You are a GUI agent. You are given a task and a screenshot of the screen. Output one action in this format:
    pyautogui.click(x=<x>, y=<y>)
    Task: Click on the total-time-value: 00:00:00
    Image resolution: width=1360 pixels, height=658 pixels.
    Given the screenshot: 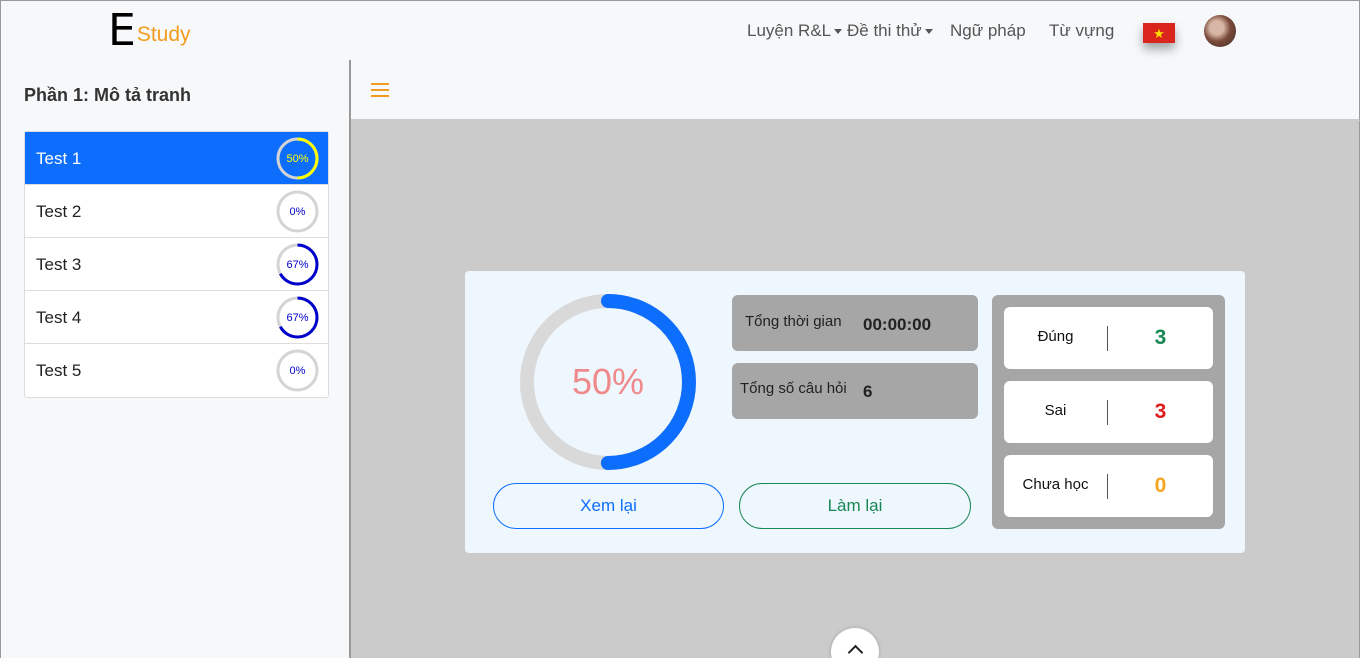 What is the action you would take?
    pyautogui.click(x=897, y=324)
    